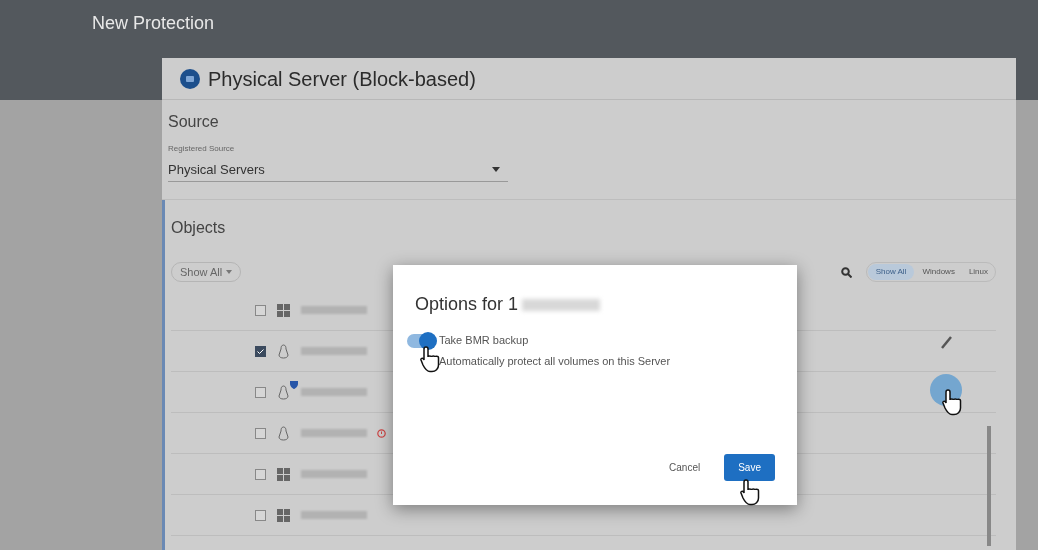  Describe the element at coordinates (978, 272) in the screenshot. I see `os-filter-tab: Linux` at that location.